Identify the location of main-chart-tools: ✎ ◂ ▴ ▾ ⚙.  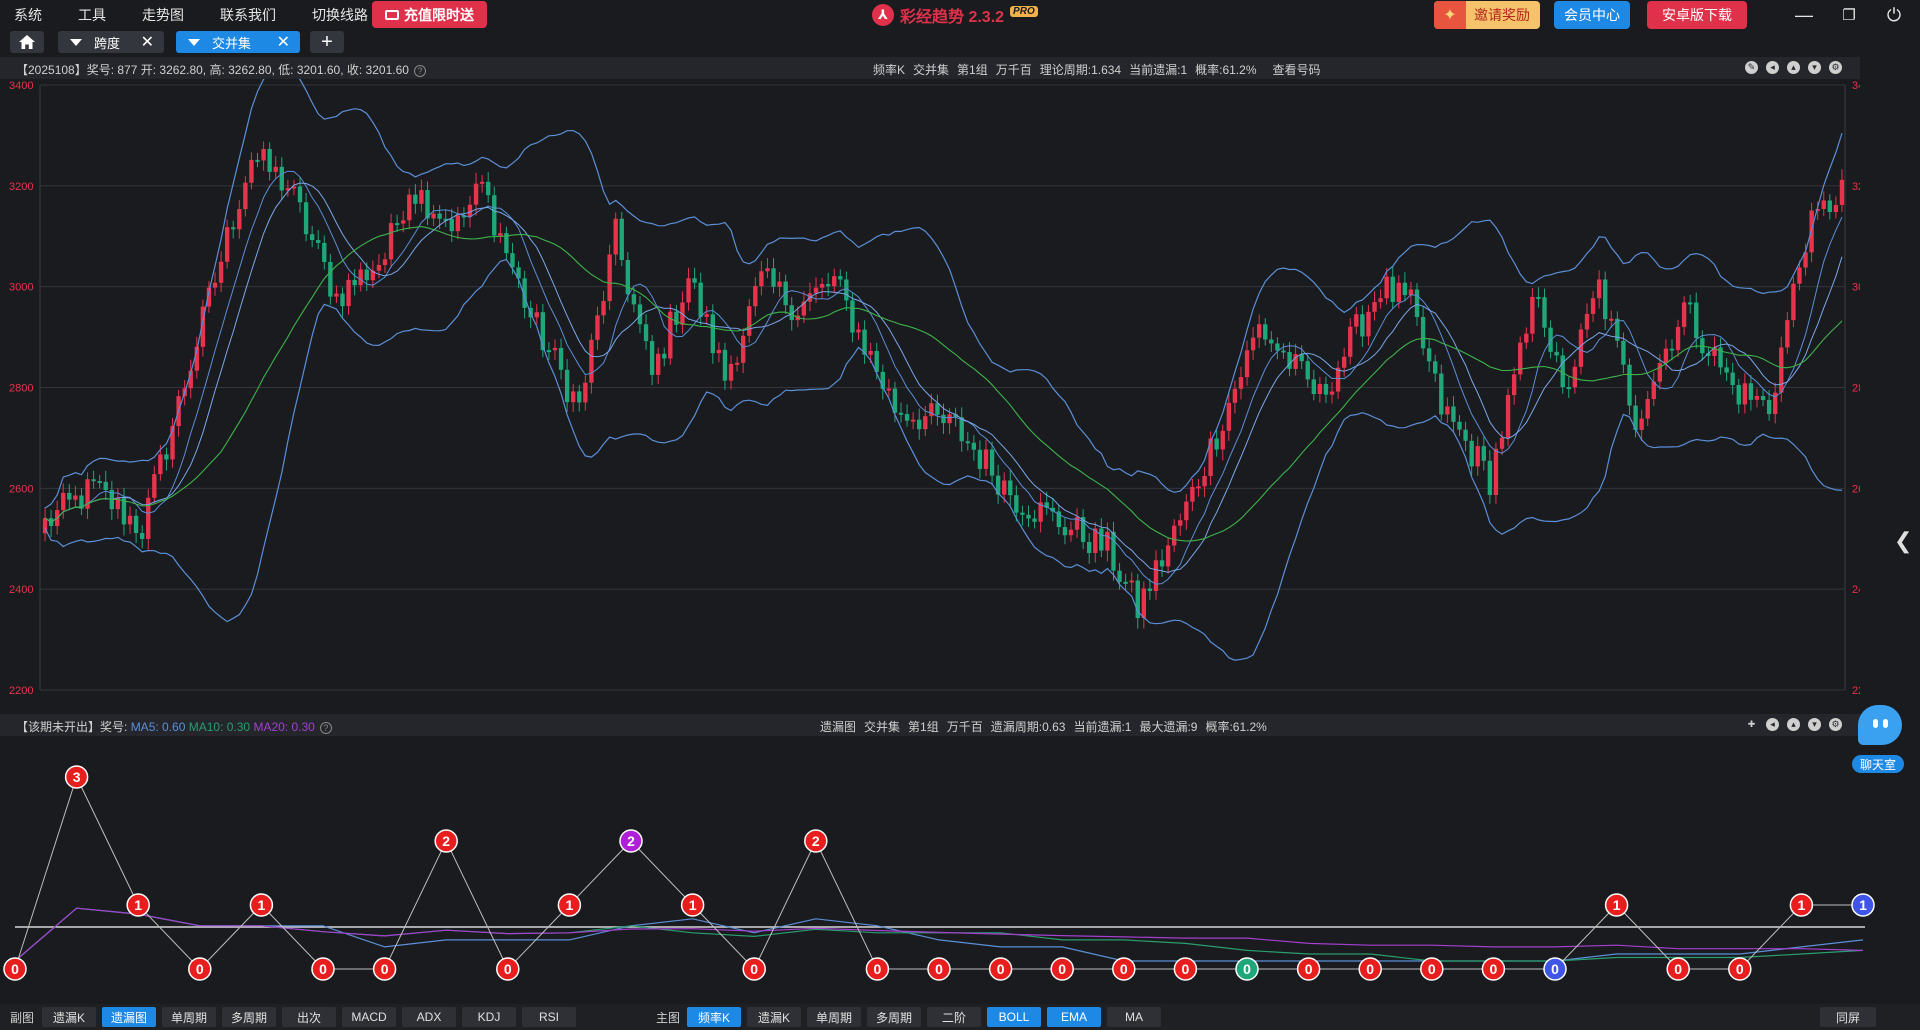
(1793, 67).